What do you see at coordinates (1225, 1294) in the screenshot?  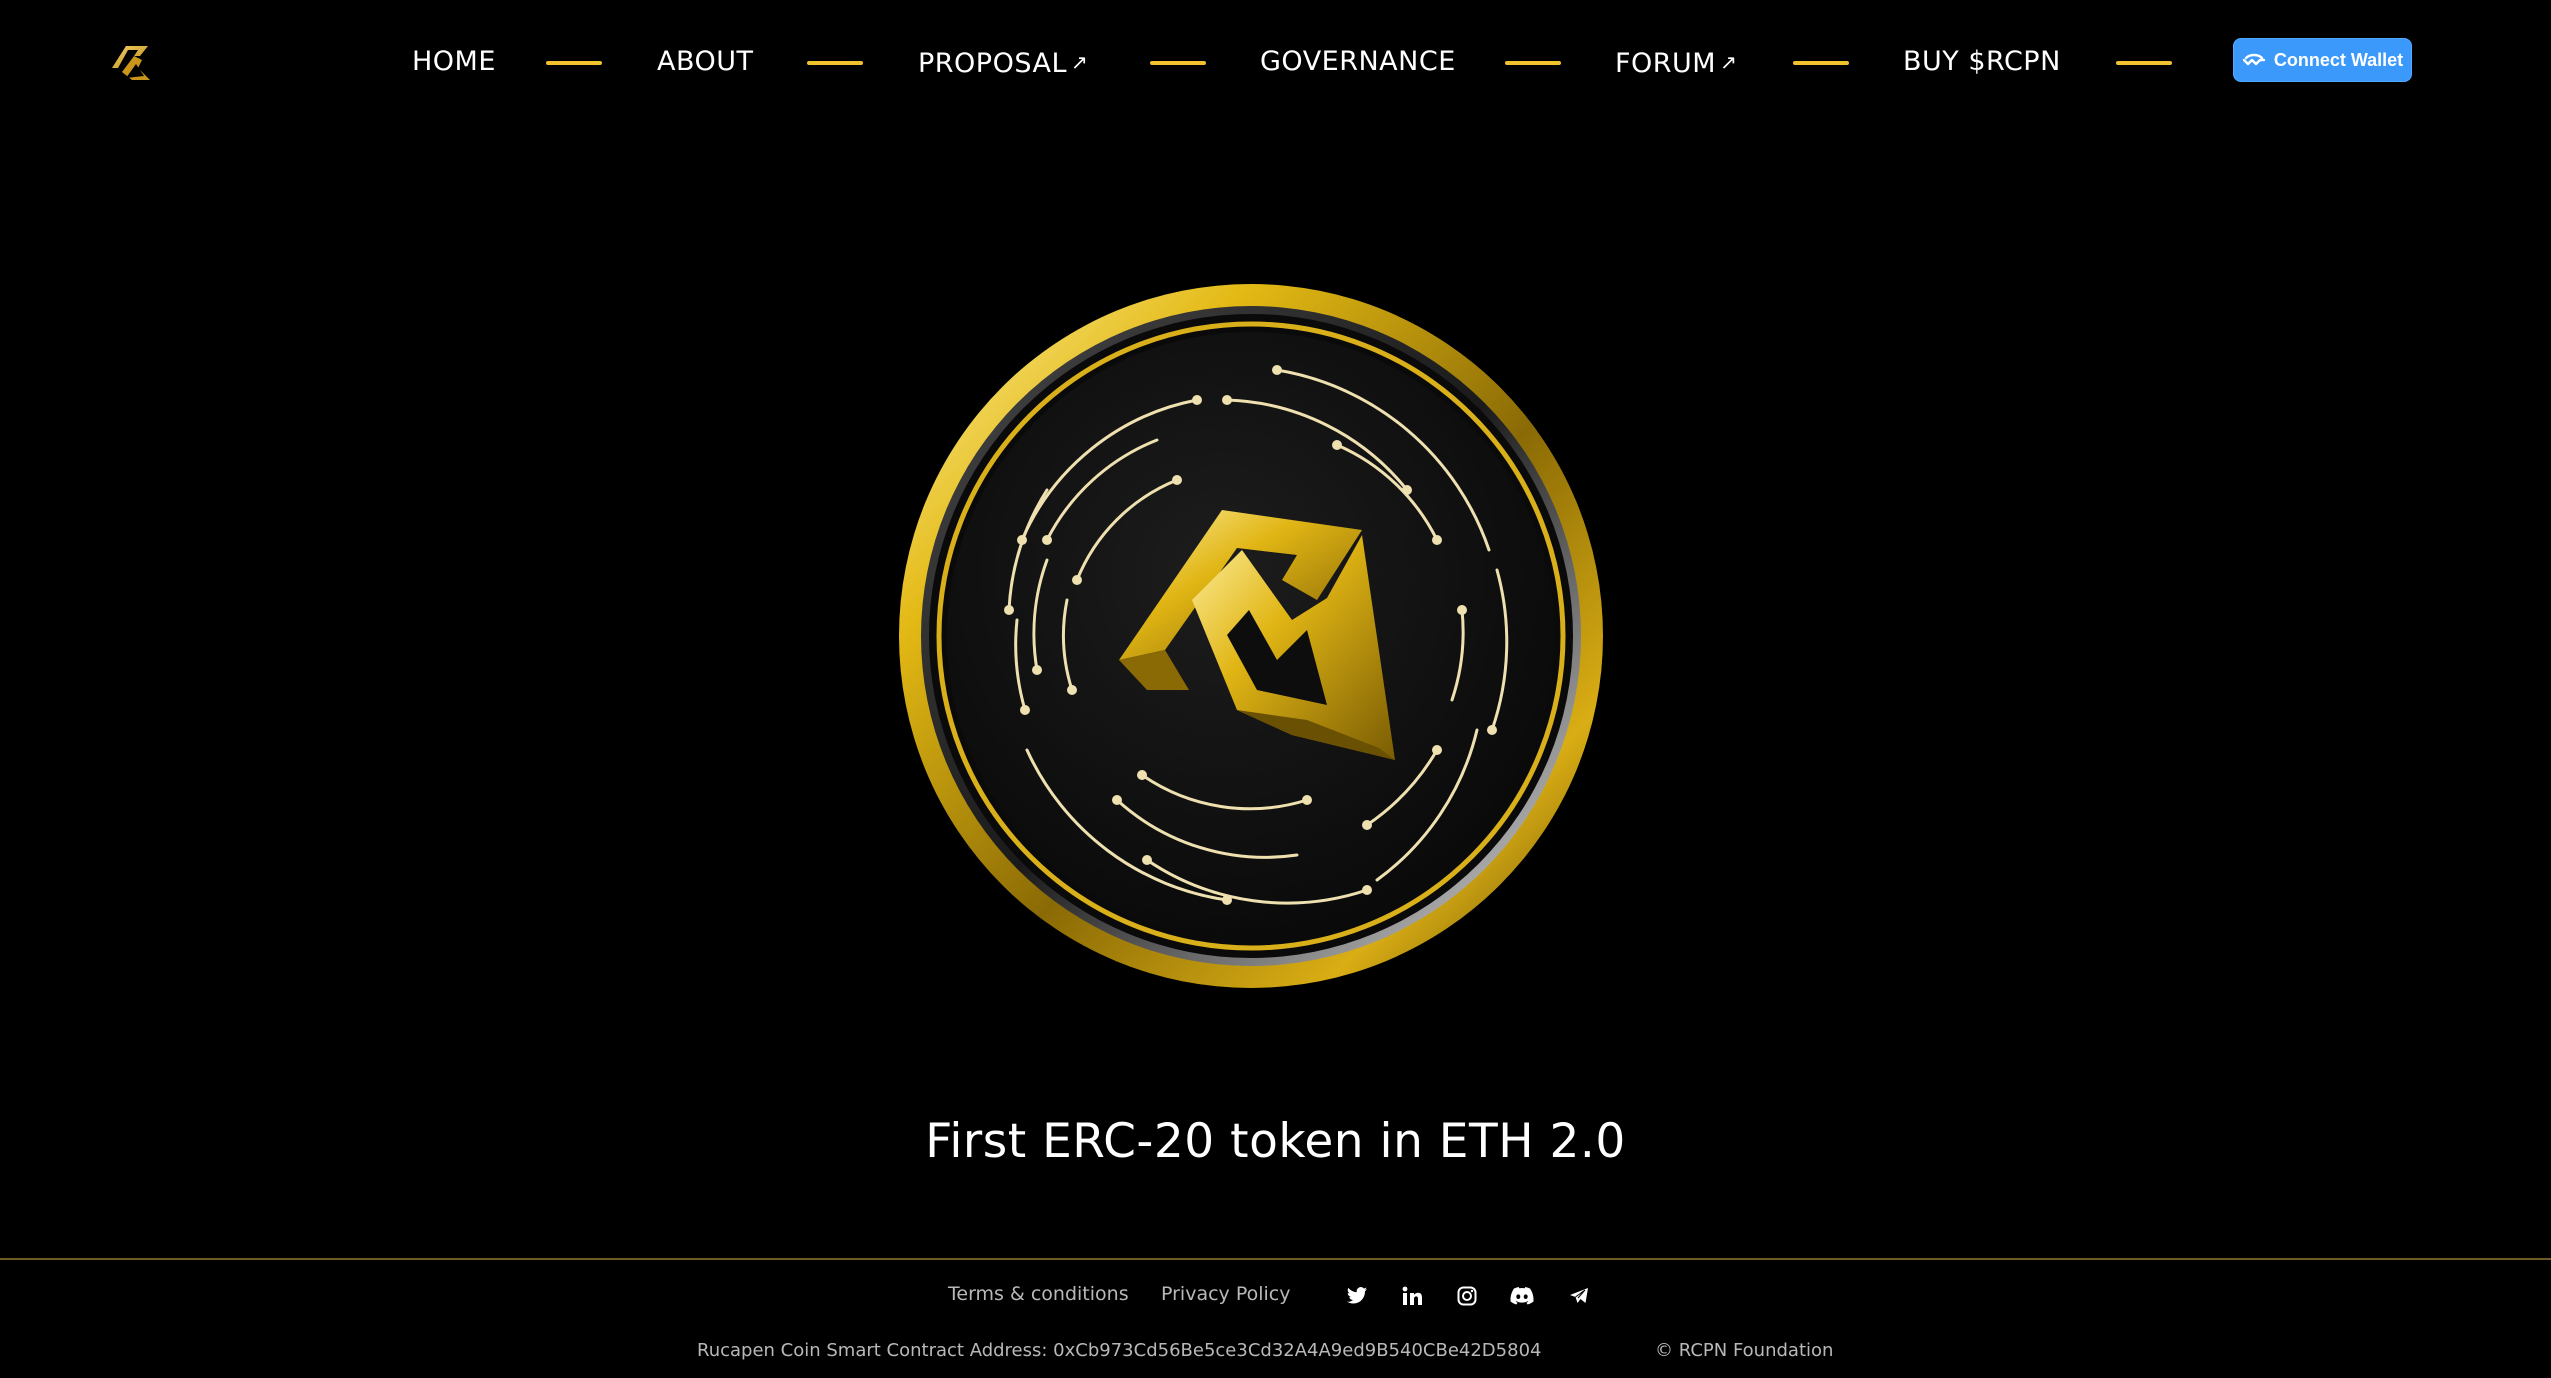 I see `privacy-link: Privacy Policy` at bounding box center [1225, 1294].